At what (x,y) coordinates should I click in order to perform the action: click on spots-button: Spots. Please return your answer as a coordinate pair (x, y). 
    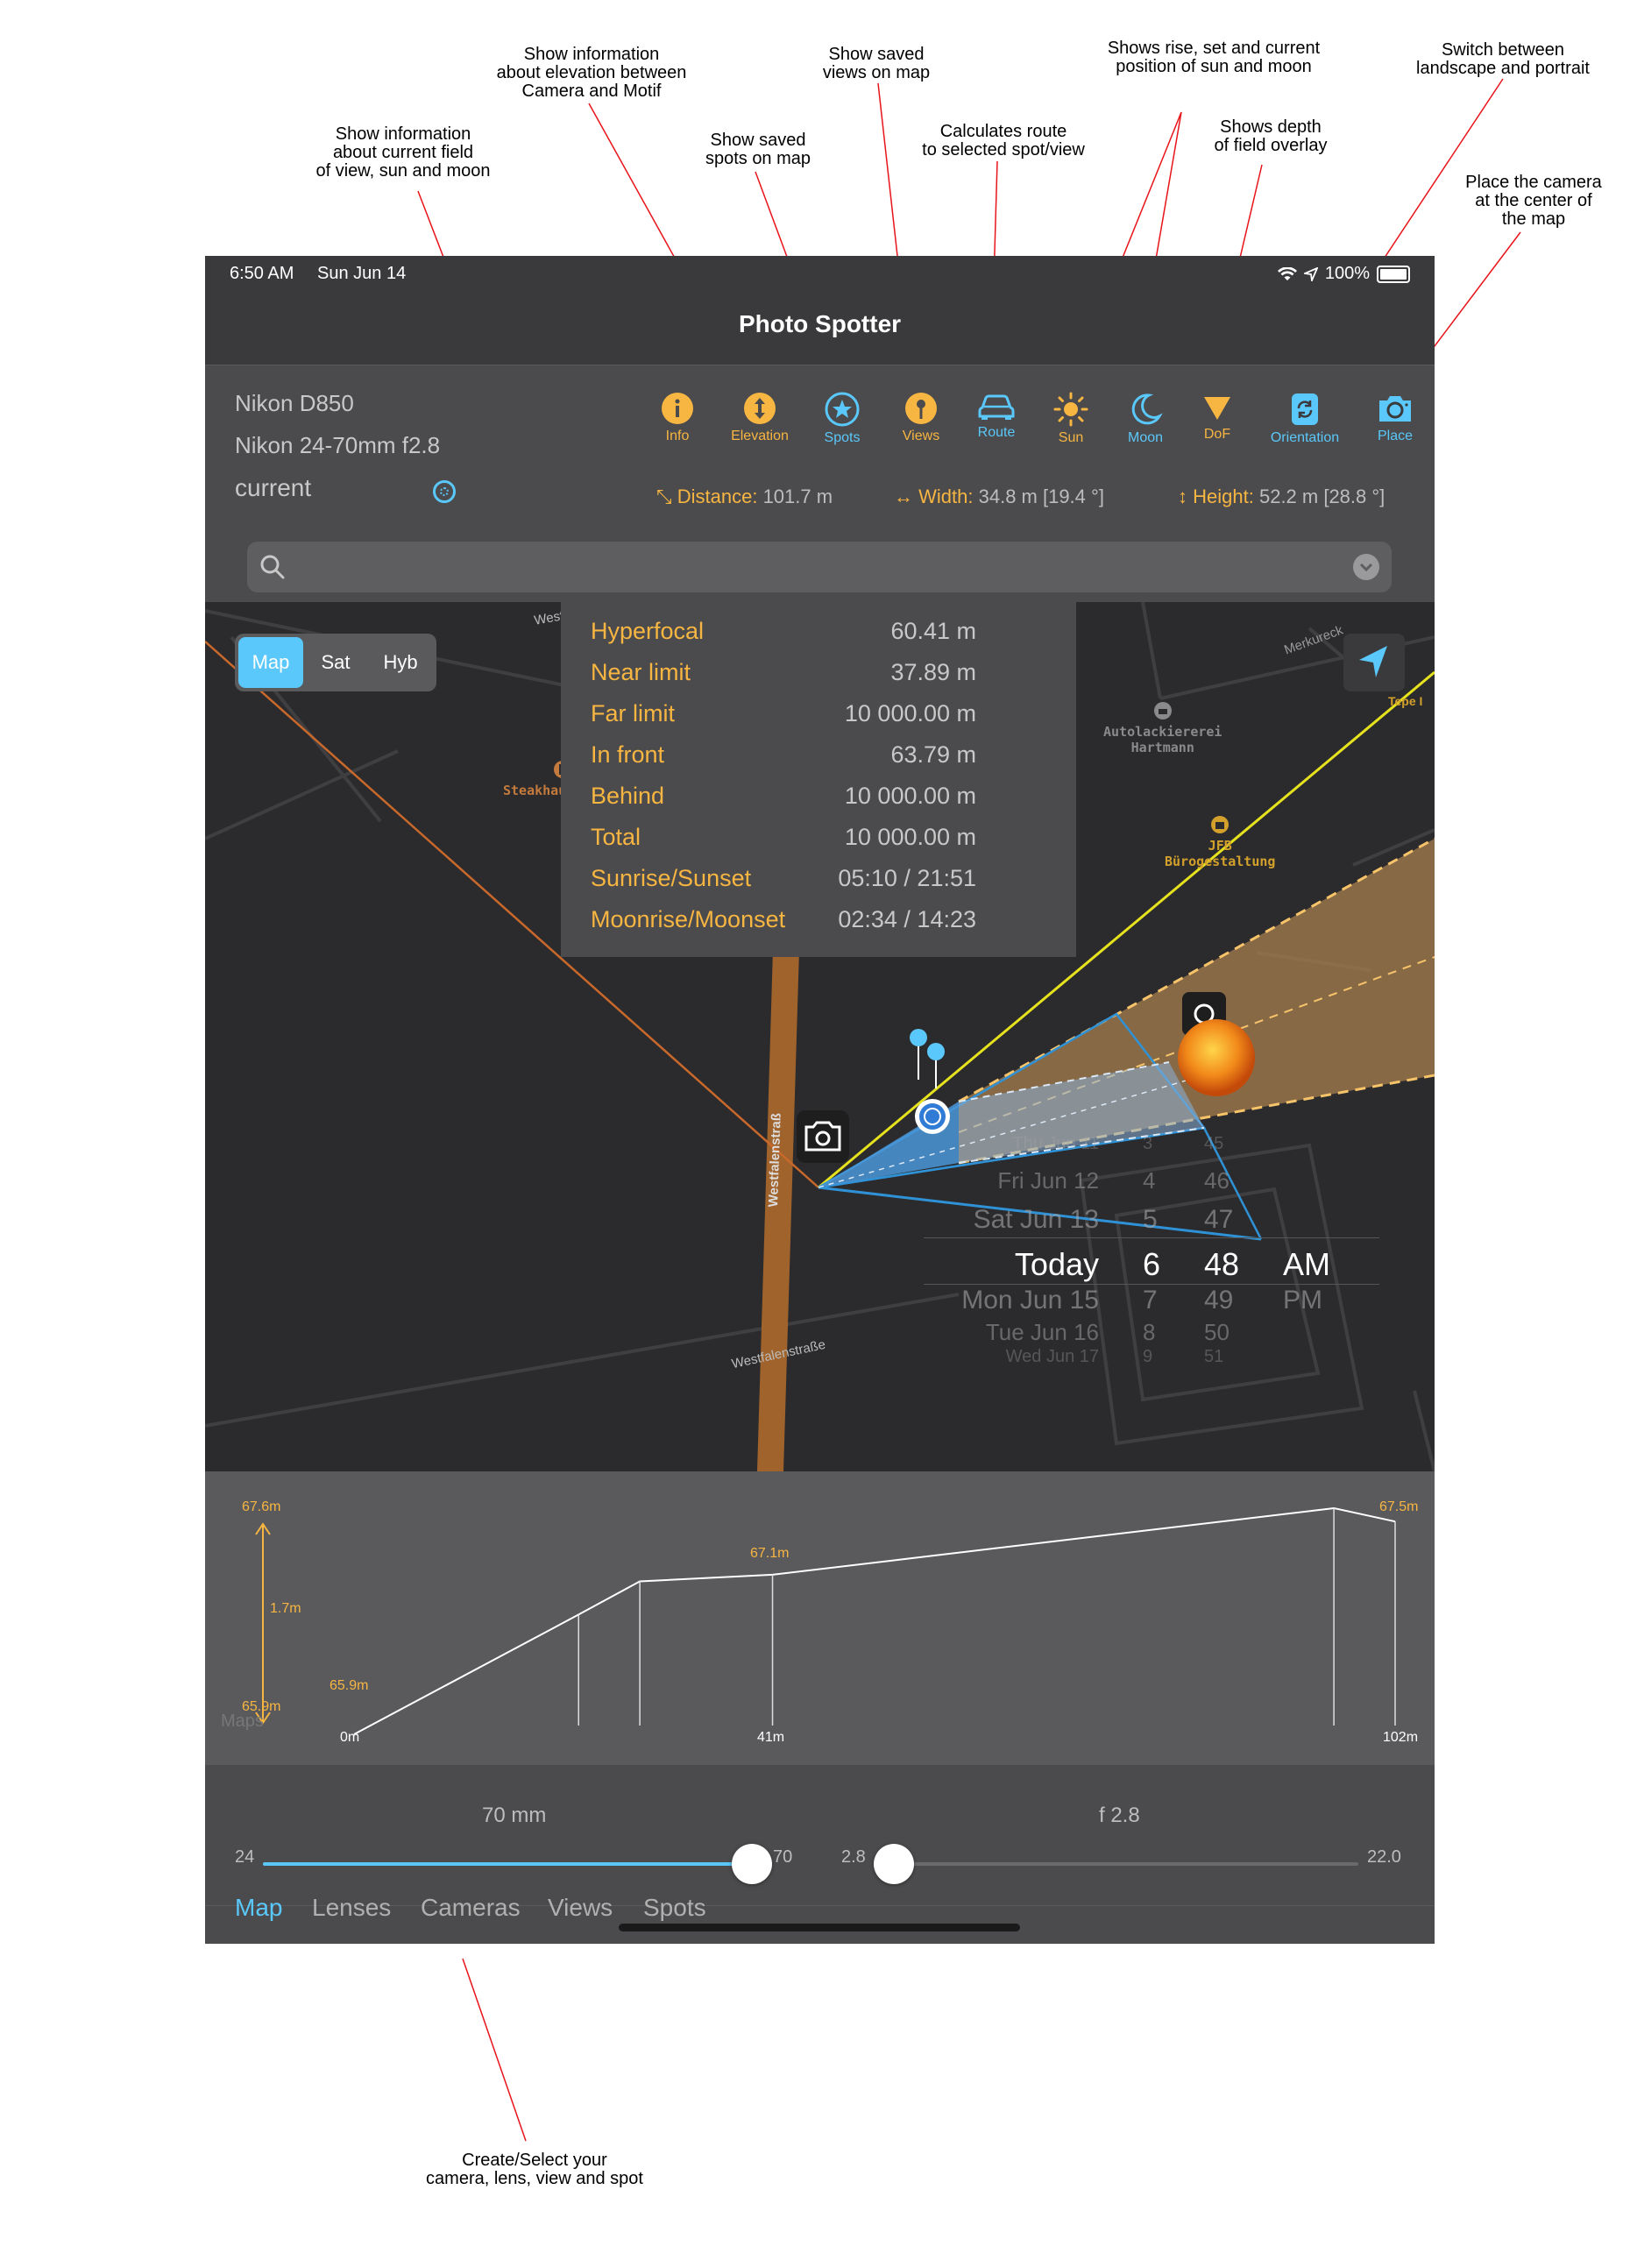
    Looking at the image, I should click on (842, 419).